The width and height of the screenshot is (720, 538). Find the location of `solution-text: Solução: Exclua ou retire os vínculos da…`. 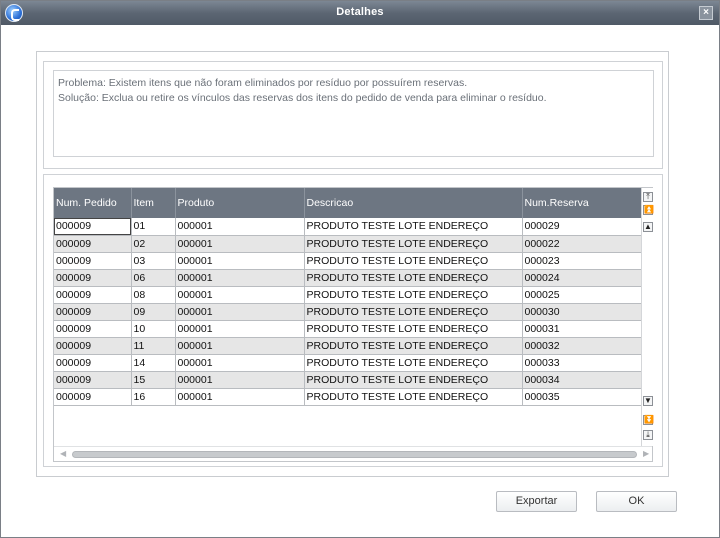

solution-text: Solução: Exclua ou retire os vínculos da… is located at coordinates (302, 98).